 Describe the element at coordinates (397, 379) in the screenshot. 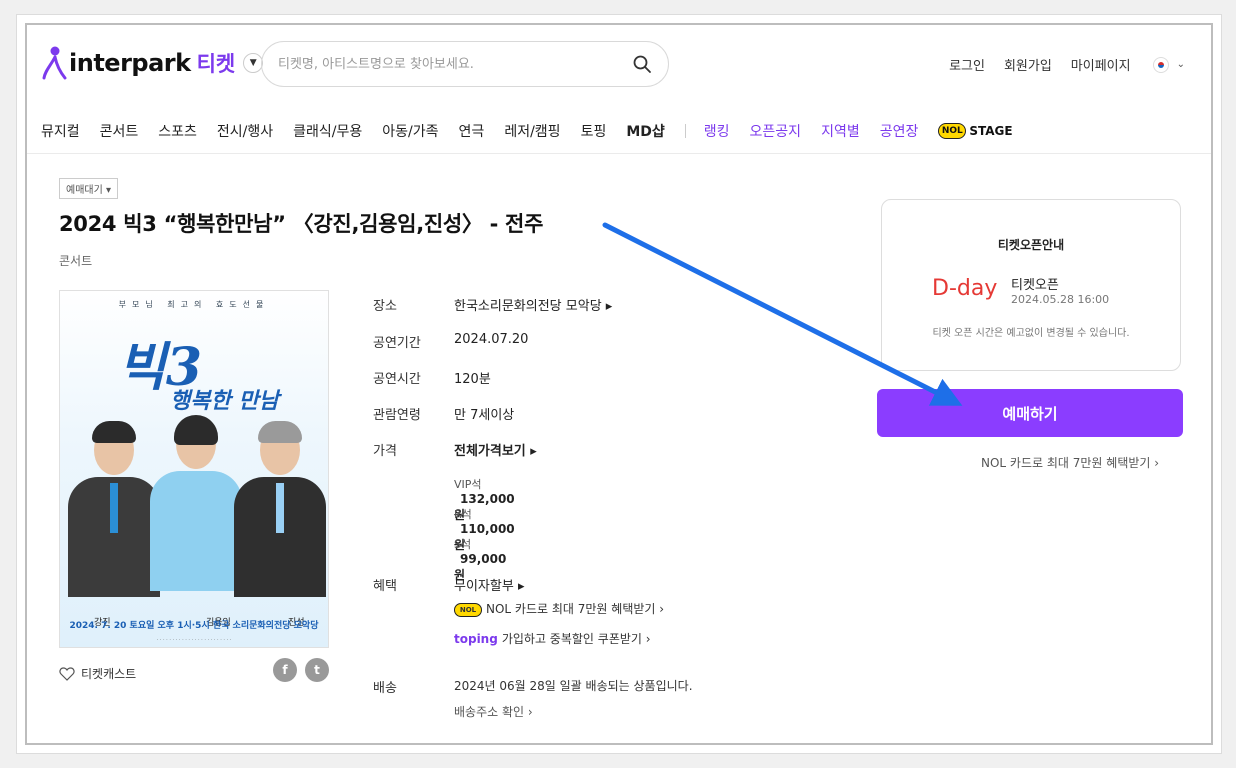

I see `runtime-label: 공연시간` at that location.